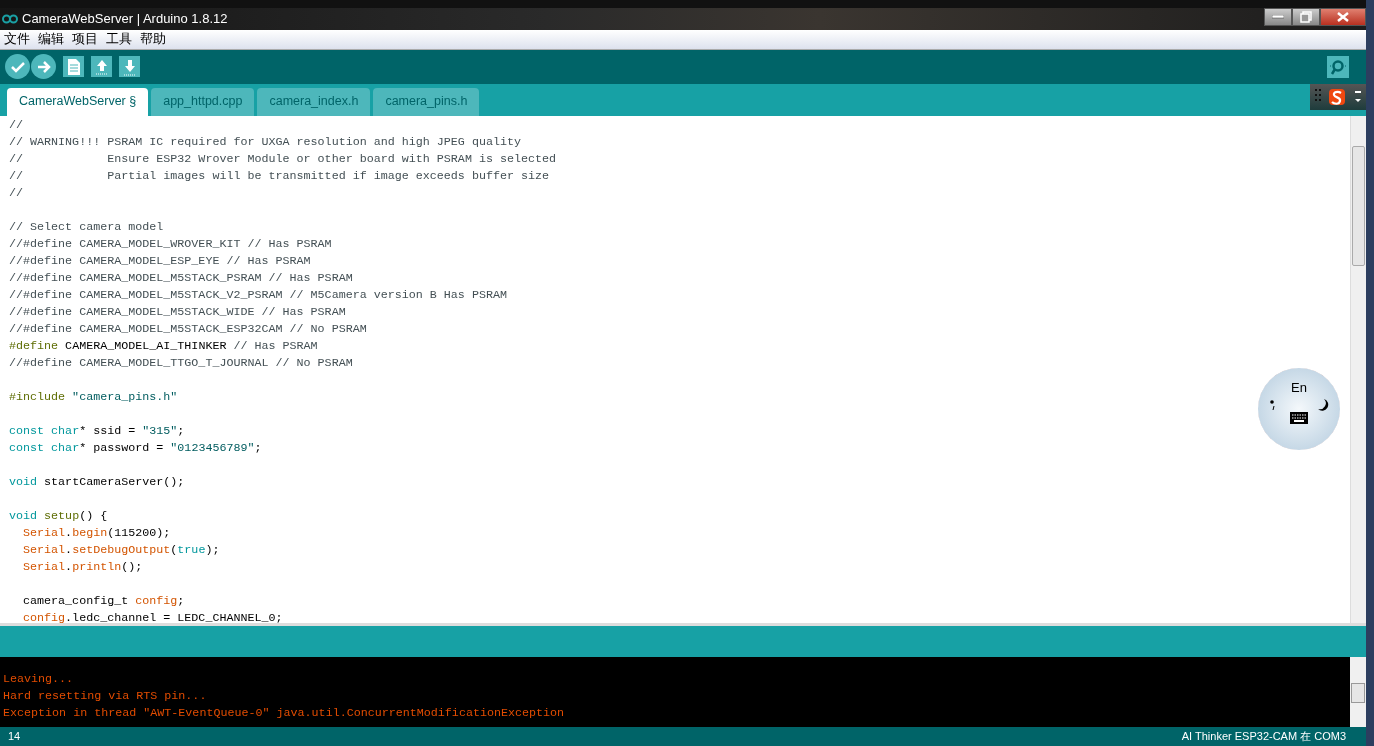  What do you see at coordinates (181, 278) in the screenshot?
I see `code-line: //#define CAMERA_MODEL_M5STACK_PSRAM // Has PSRAM` at bounding box center [181, 278].